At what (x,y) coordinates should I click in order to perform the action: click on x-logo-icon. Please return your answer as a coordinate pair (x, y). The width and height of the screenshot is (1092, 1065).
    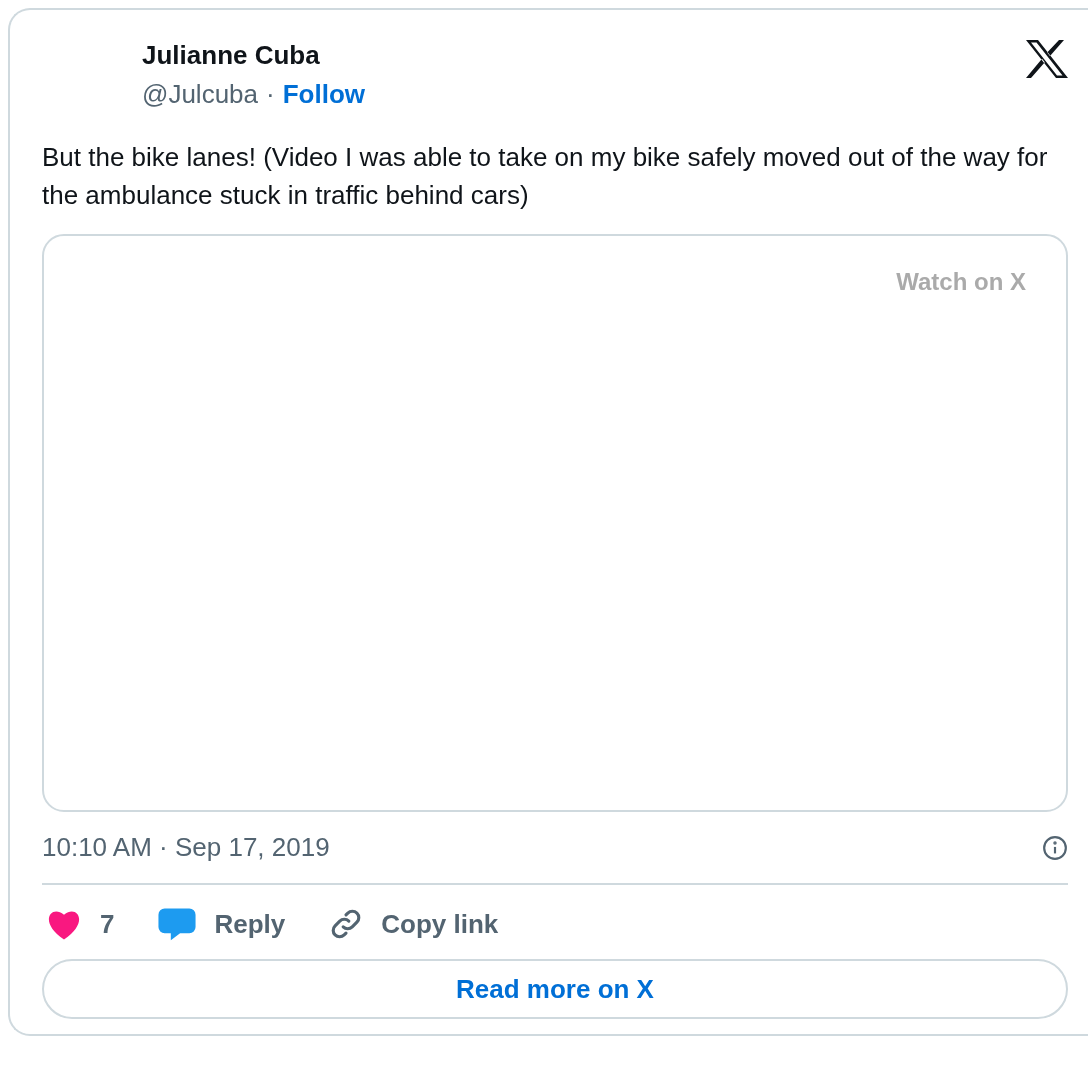
    Looking at the image, I should click on (1047, 59).